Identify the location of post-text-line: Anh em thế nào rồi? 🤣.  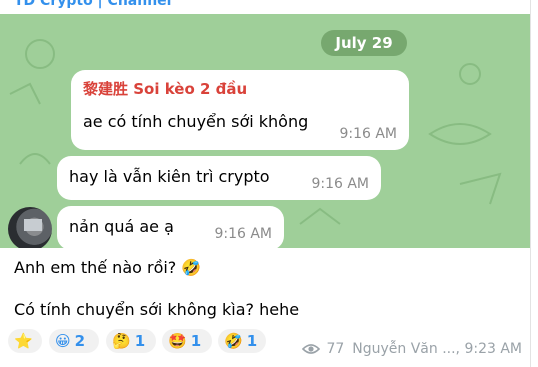
(108, 267).